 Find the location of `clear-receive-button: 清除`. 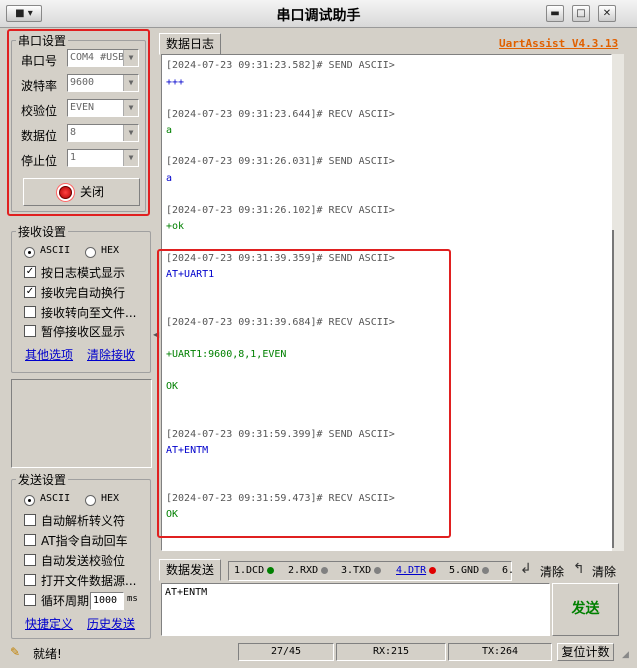

clear-receive-button: 清除 is located at coordinates (552, 571).